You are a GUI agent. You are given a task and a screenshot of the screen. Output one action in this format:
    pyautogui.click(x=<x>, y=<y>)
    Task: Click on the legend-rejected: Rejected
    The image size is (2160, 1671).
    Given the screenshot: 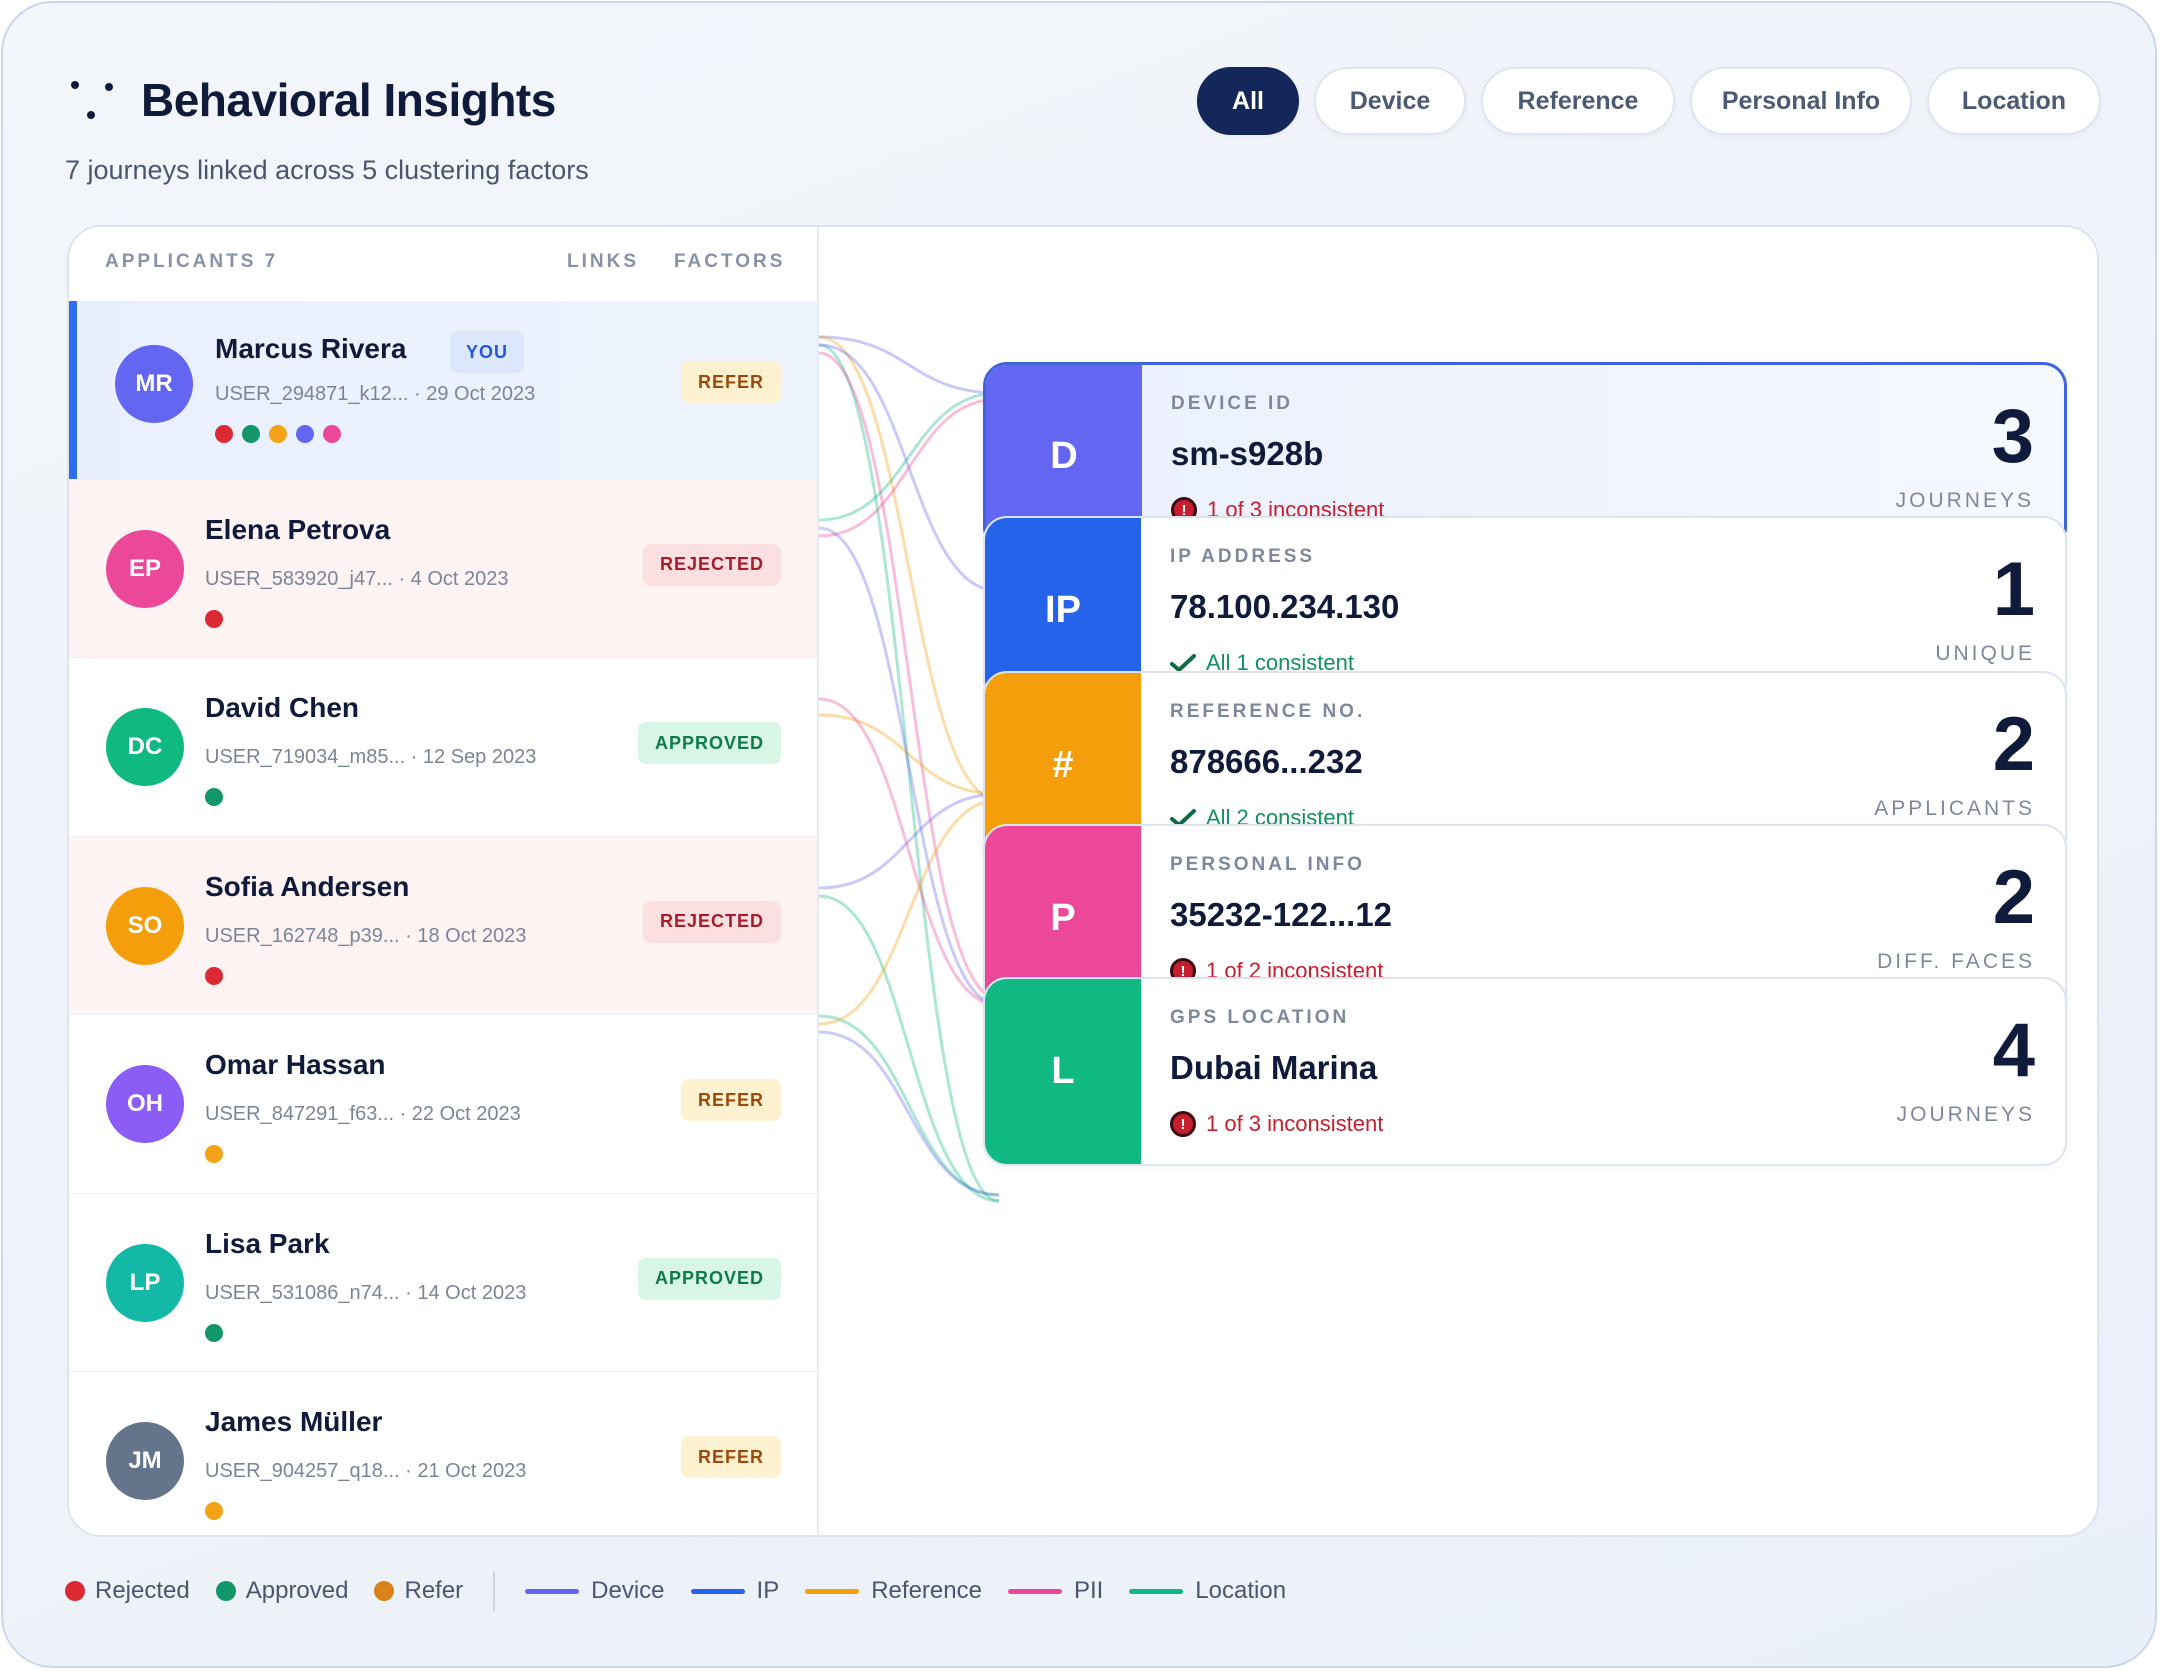 What is the action you would take?
    pyautogui.click(x=127, y=1591)
    